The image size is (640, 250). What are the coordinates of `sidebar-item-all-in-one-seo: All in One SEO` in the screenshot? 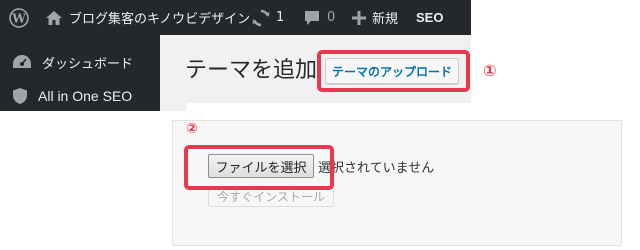 It's located at (80, 95).